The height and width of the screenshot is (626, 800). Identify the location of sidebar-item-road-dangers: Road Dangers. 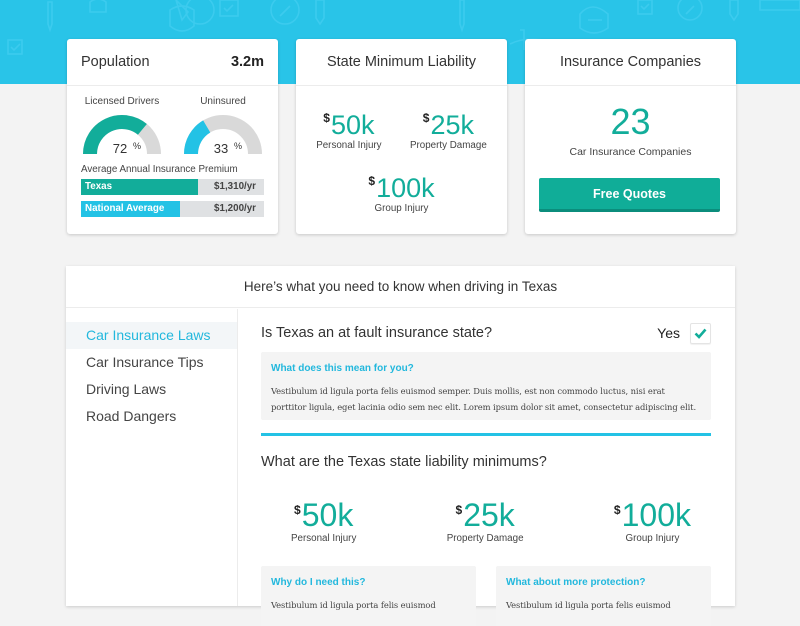
(151, 416).